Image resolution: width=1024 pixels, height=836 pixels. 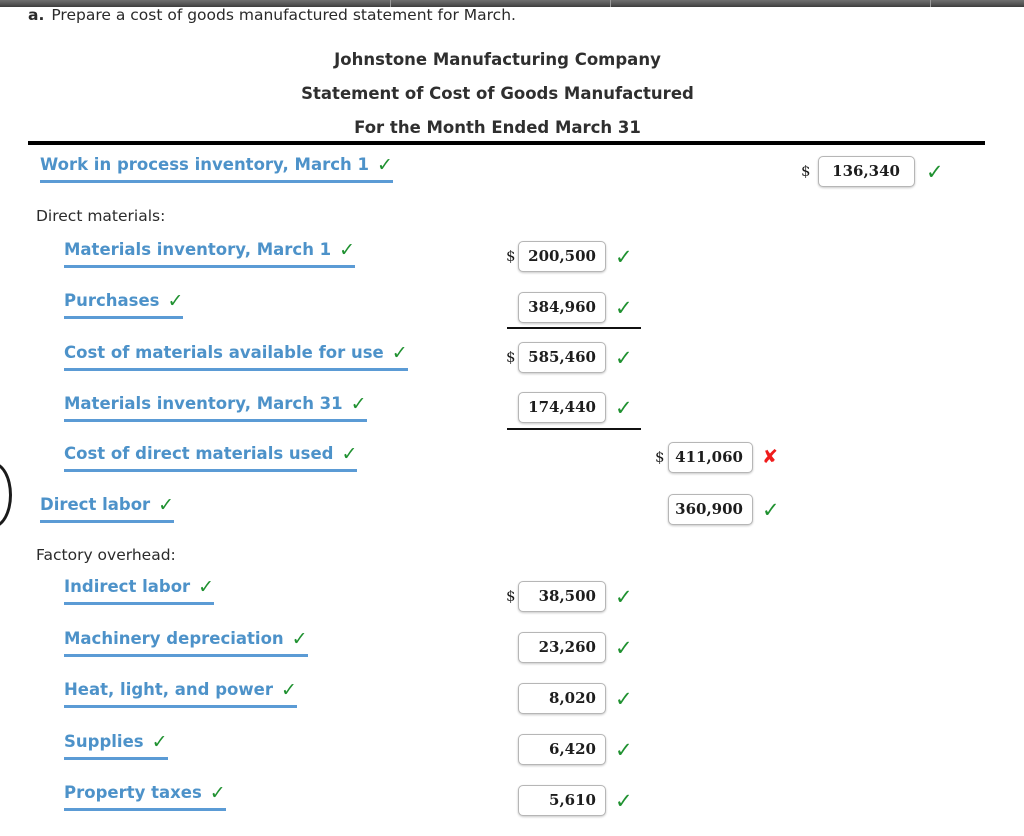 I want to click on account-label-select-1: Work in process inventory, March 1 ✓, so click(x=216, y=168).